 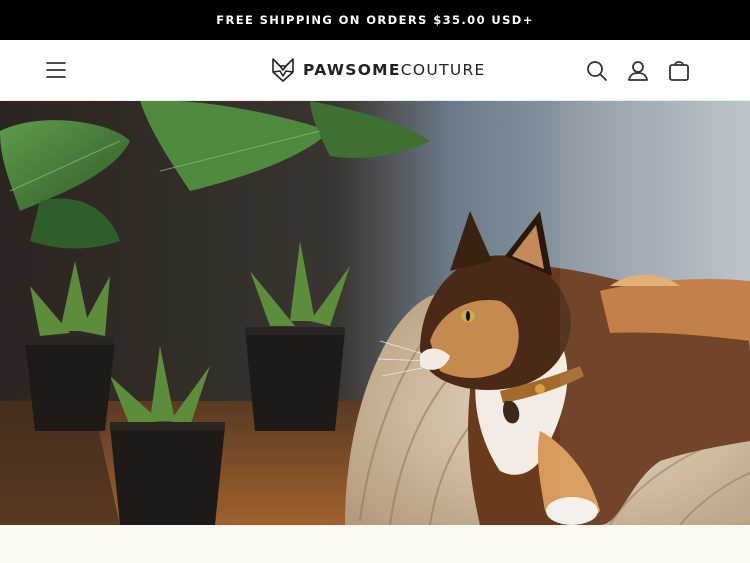 What do you see at coordinates (375, 544) in the screenshot?
I see `page-content-start` at bounding box center [375, 544].